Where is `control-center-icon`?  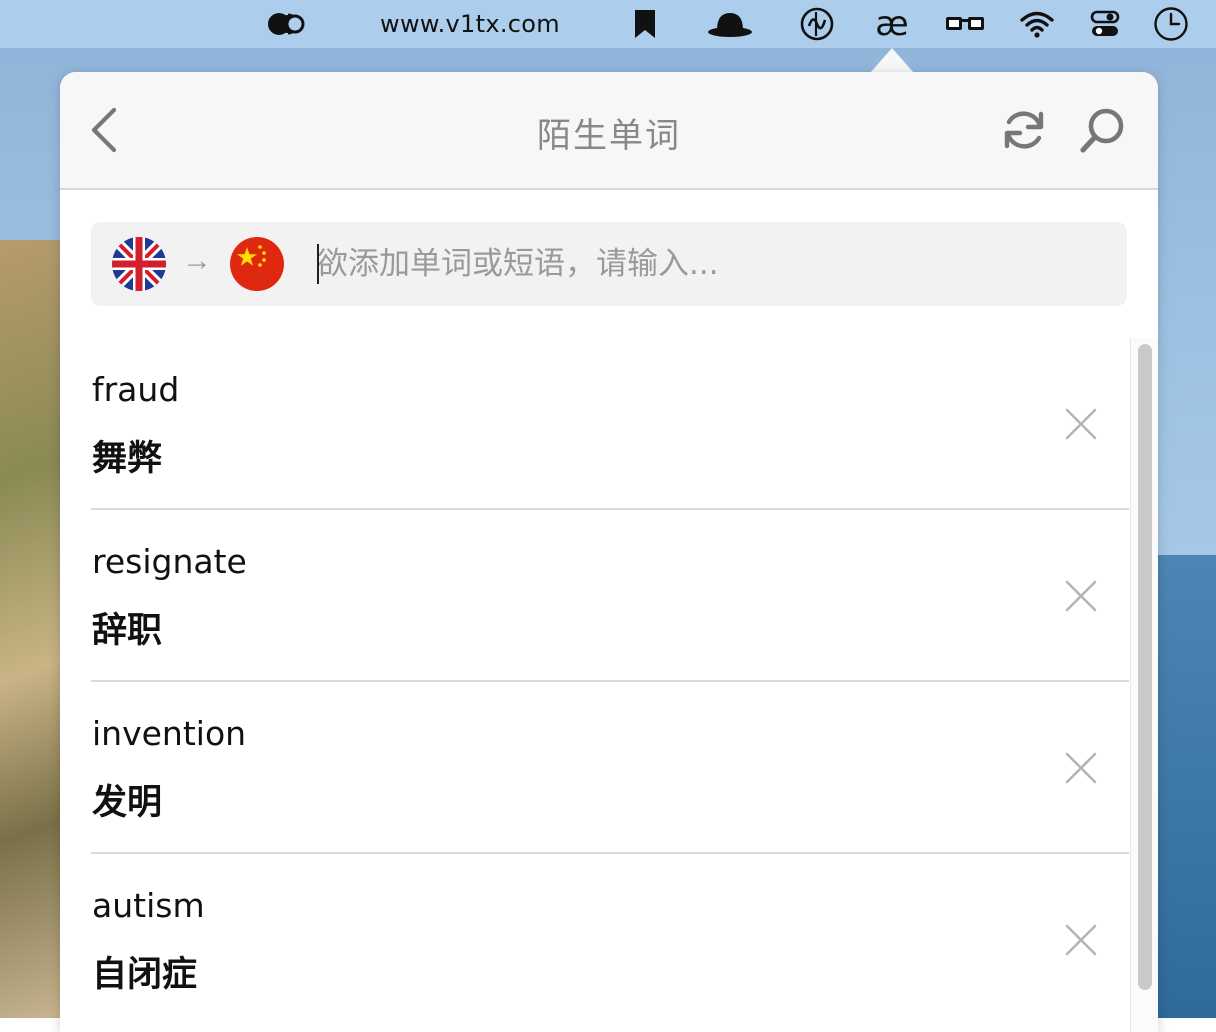 control-center-icon is located at coordinates (1105, 24).